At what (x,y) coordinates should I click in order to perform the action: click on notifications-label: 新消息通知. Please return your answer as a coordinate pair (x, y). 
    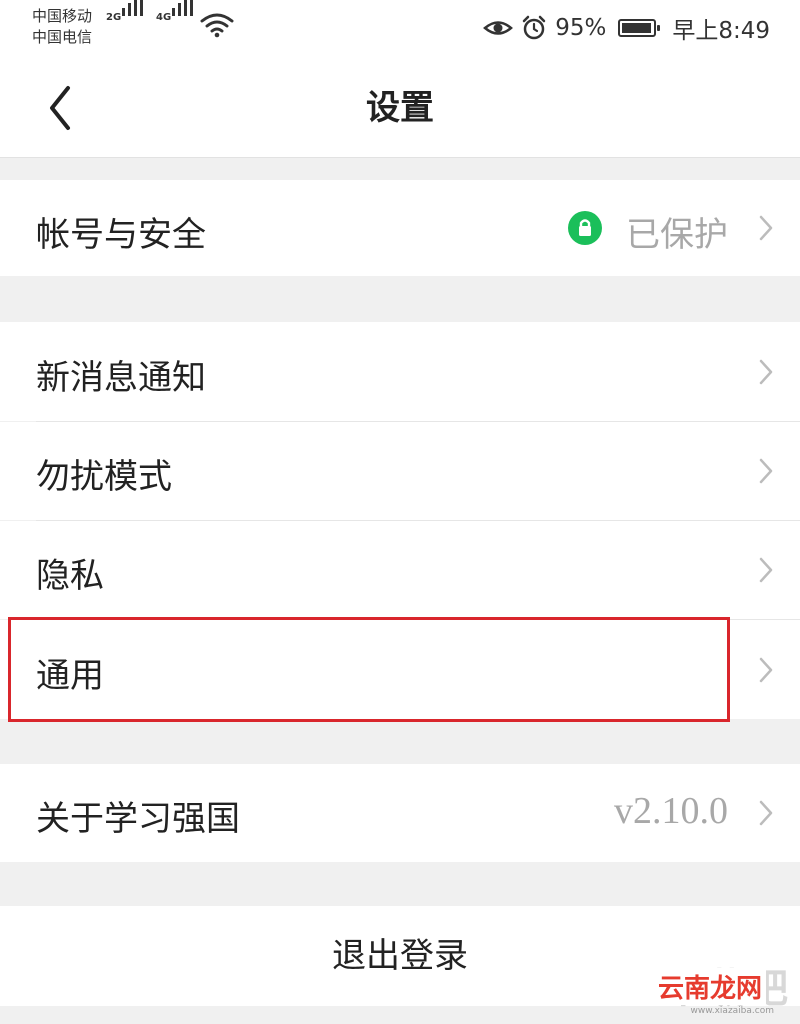
    Looking at the image, I should click on (121, 378).